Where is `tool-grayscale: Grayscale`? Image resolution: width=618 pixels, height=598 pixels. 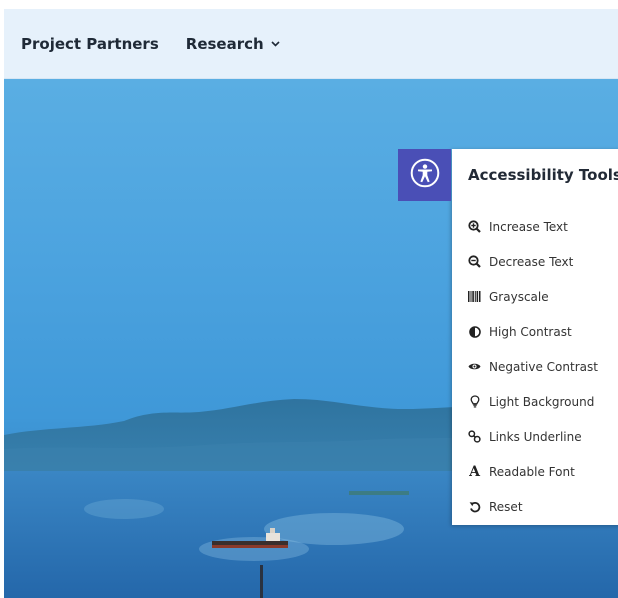 tool-grayscale: Grayscale is located at coordinates (533, 296).